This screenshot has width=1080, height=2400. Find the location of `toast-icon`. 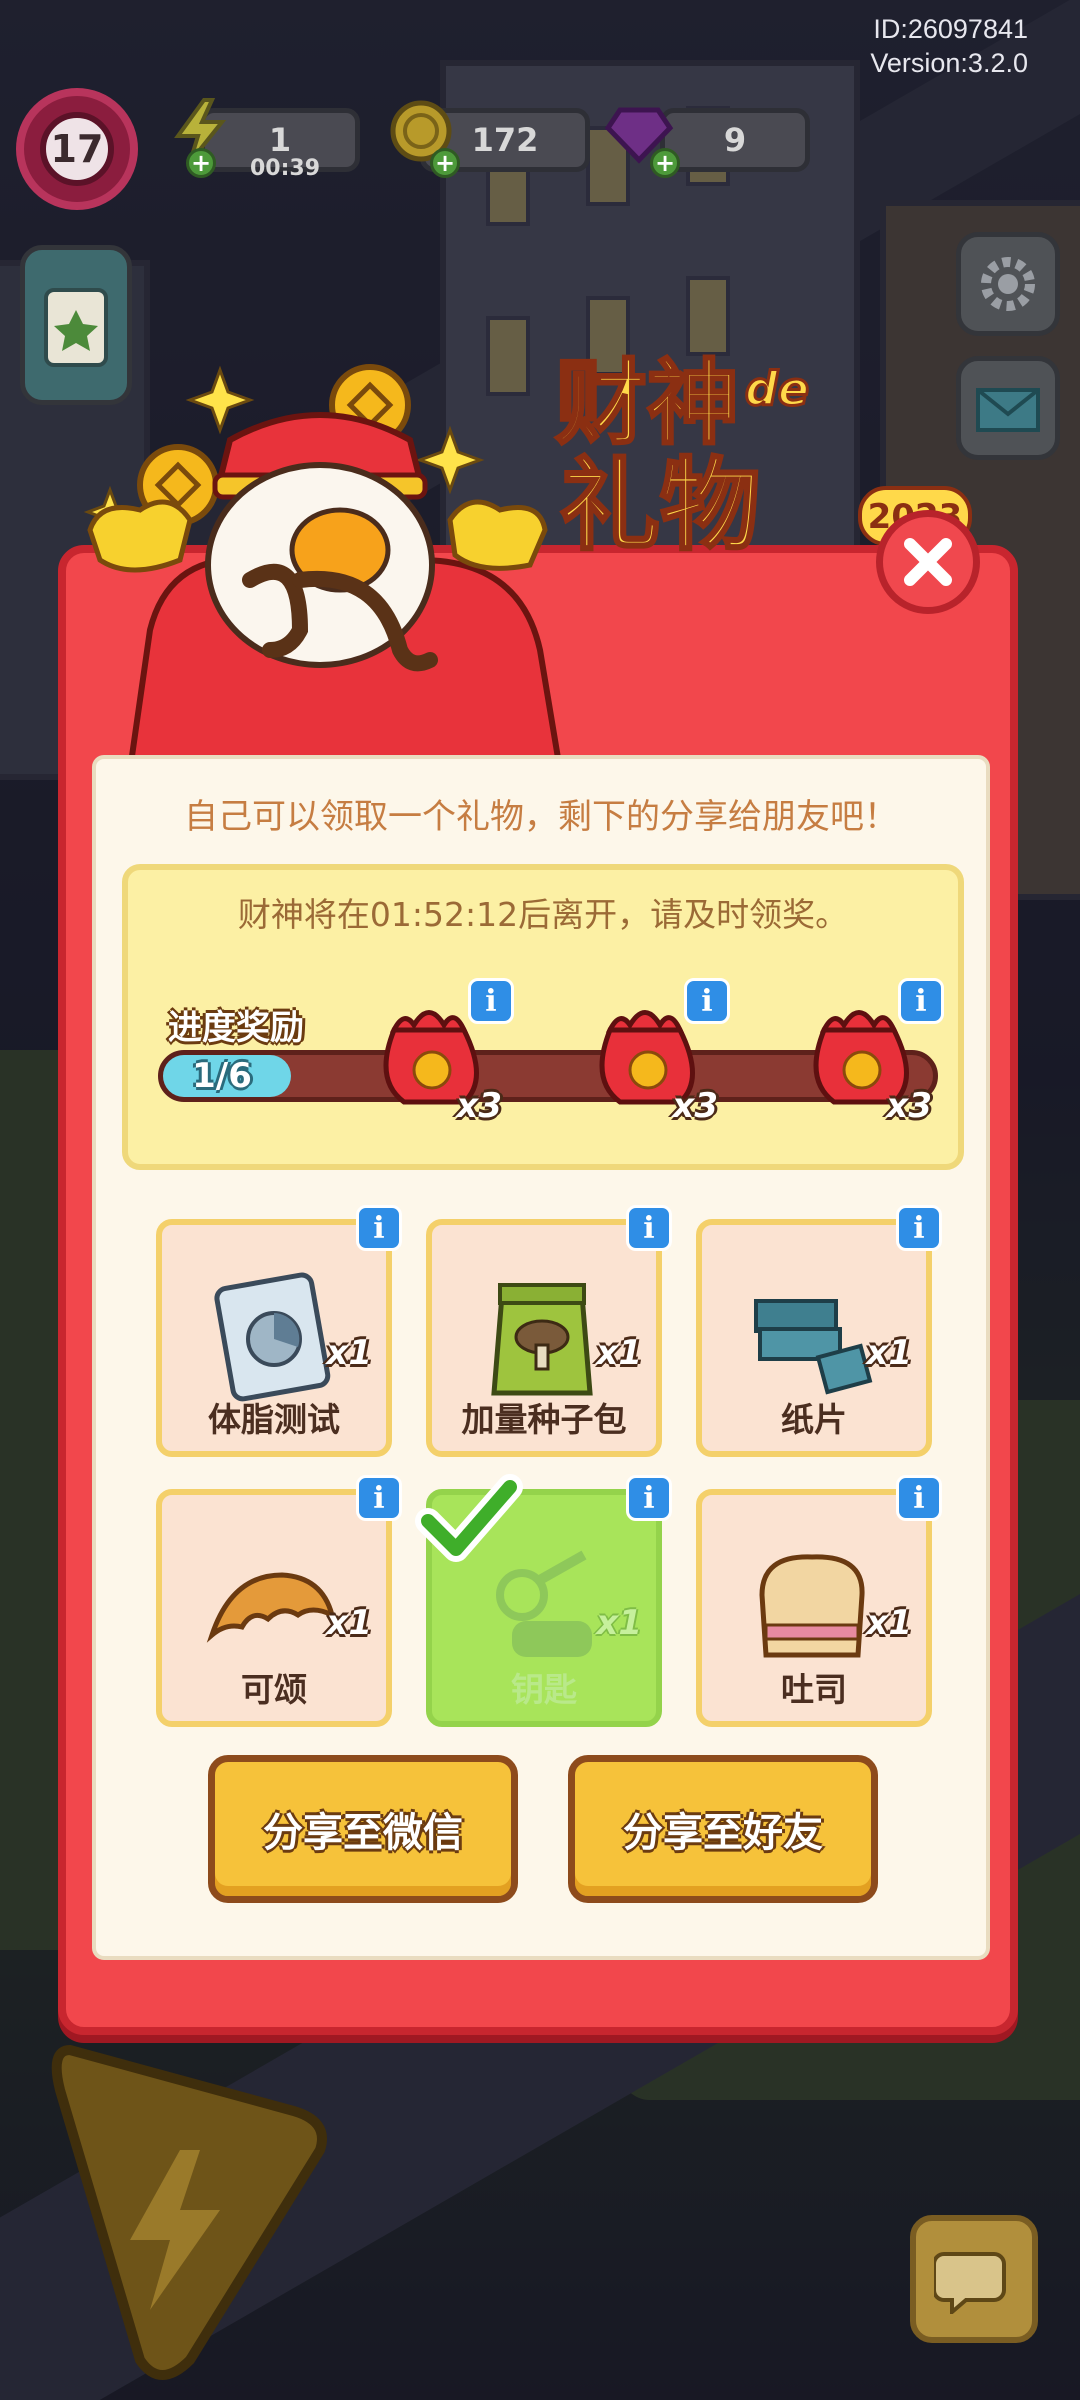

toast-icon is located at coordinates (812, 1606).